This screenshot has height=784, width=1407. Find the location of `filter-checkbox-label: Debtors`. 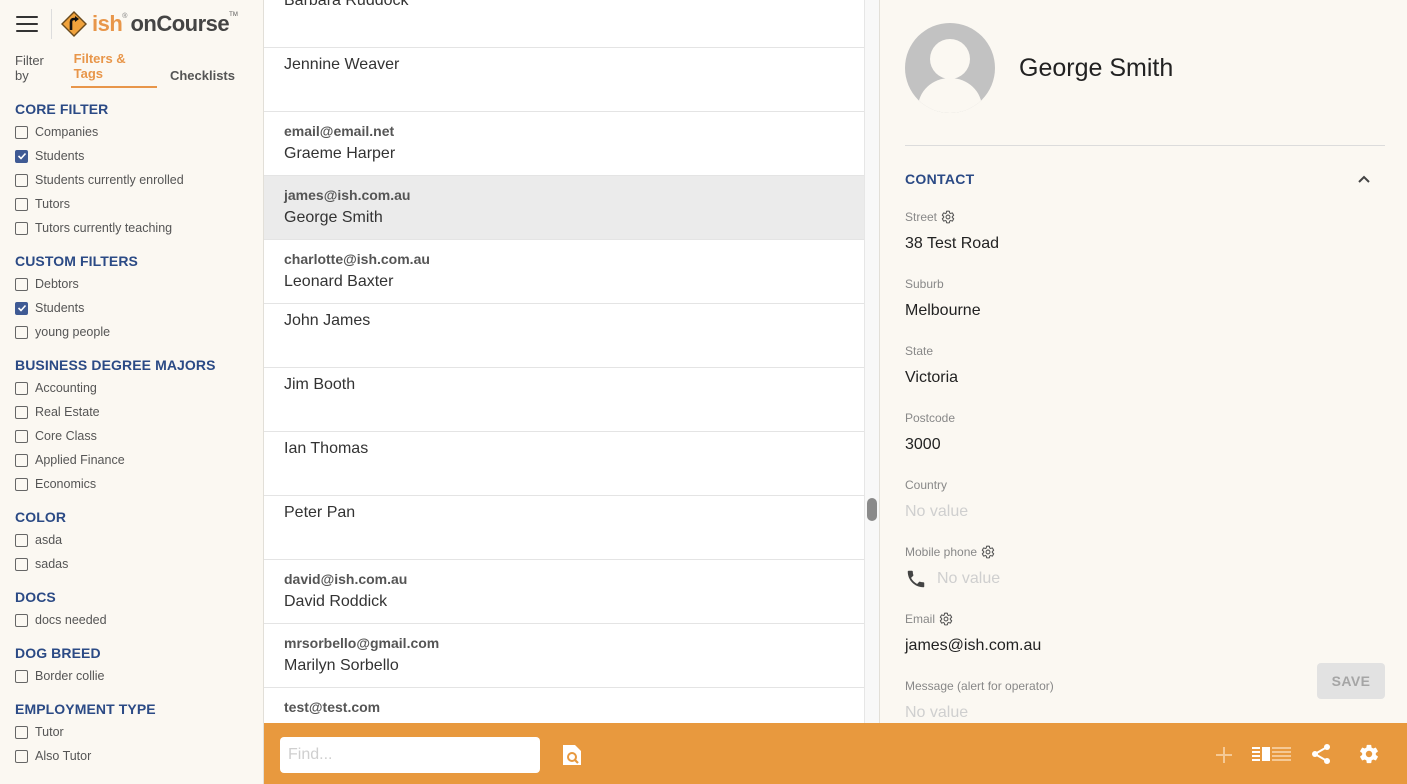

filter-checkbox-label: Debtors is located at coordinates (57, 284).